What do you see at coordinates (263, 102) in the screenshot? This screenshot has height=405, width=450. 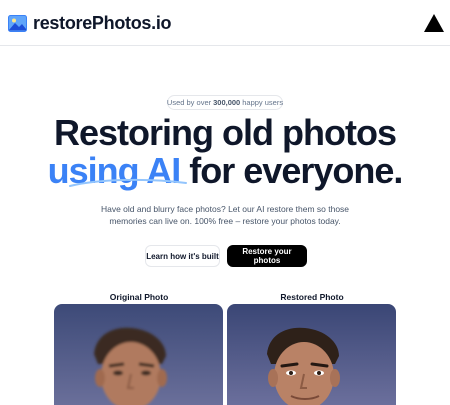 I see `badge-suffix: happy users` at bounding box center [263, 102].